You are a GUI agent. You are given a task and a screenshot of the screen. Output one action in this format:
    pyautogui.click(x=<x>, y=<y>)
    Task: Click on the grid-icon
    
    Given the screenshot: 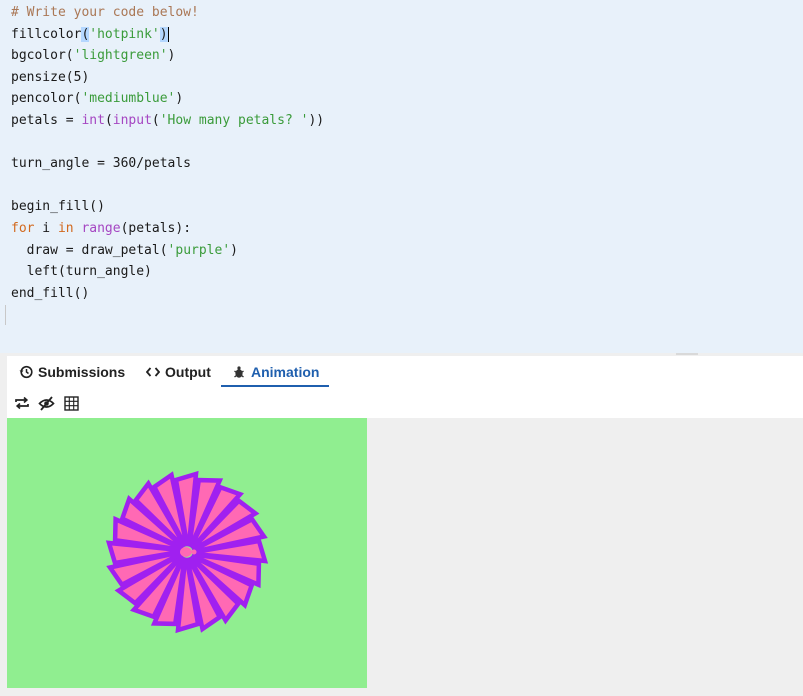 What is the action you would take?
    pyautogui.click(x=71, y=403)
    